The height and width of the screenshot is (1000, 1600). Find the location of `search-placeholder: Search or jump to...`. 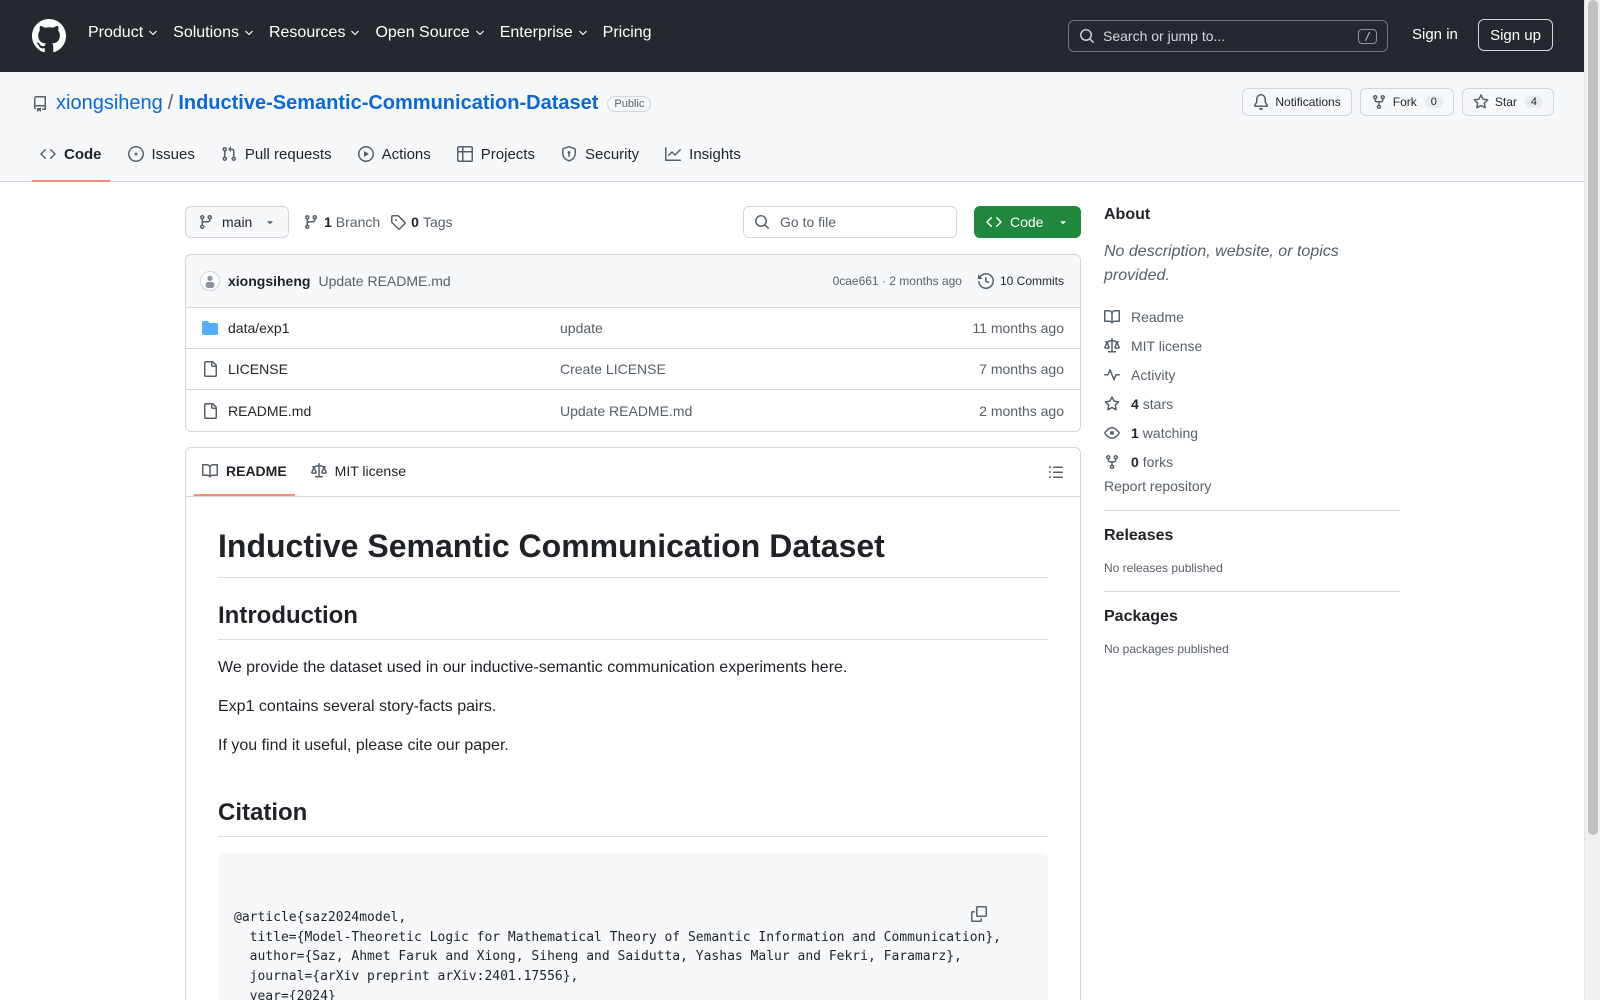

search-placeholder: Search or jump to... is located at coordinates (1164, 36).